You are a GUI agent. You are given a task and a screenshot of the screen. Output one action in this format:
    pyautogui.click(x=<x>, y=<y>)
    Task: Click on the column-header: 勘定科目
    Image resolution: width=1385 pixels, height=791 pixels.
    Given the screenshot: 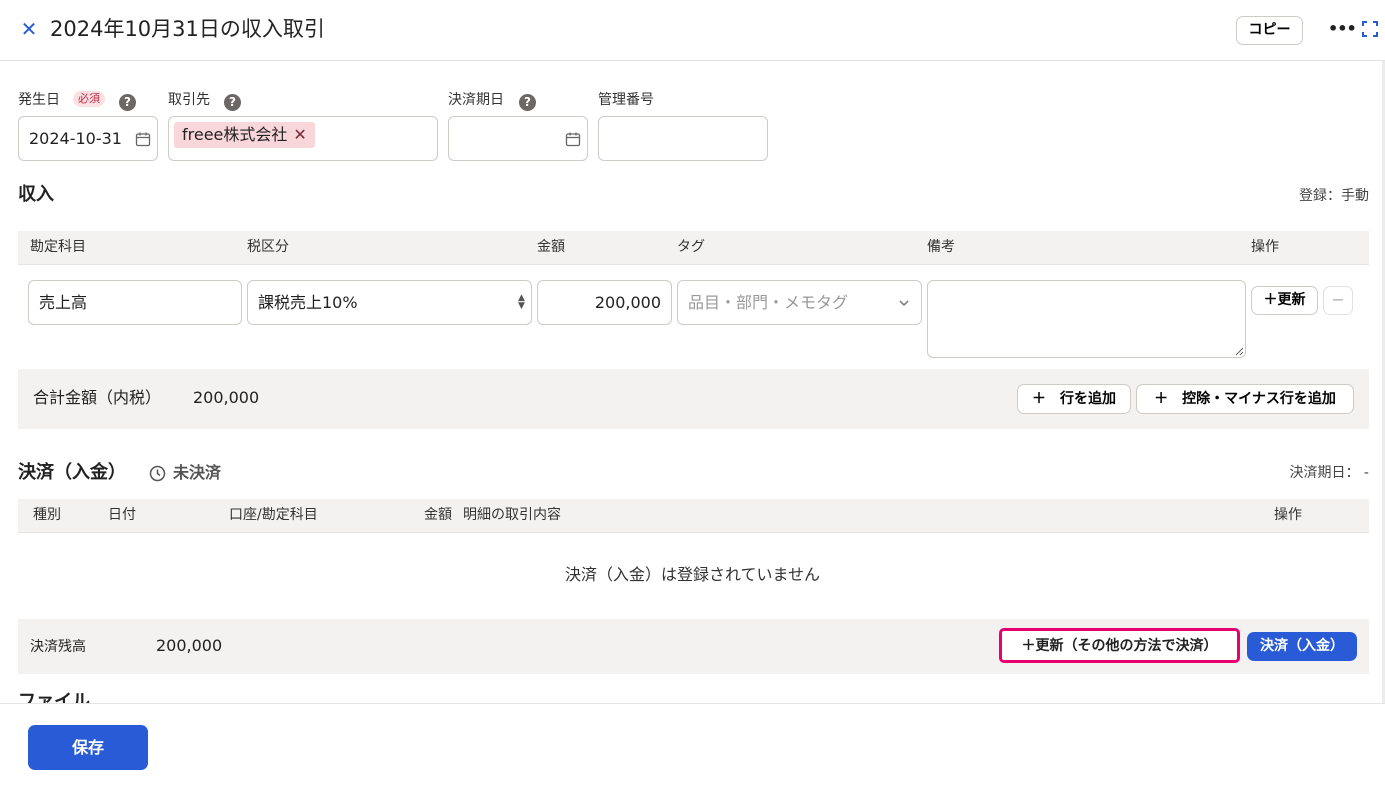 What is the action you would take?
    pyautogui.click(x=58, y=247)
    